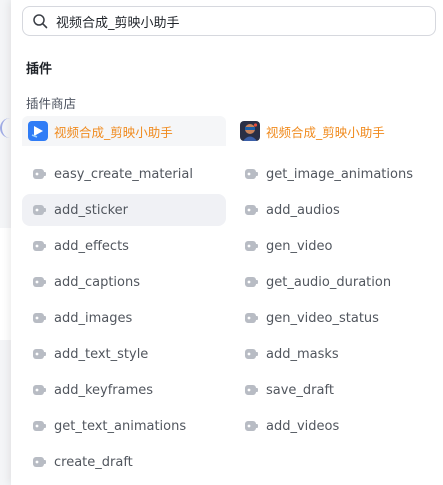  I want to click on tool-item-add-keyframes: add_keyframes, so click(124, 390).